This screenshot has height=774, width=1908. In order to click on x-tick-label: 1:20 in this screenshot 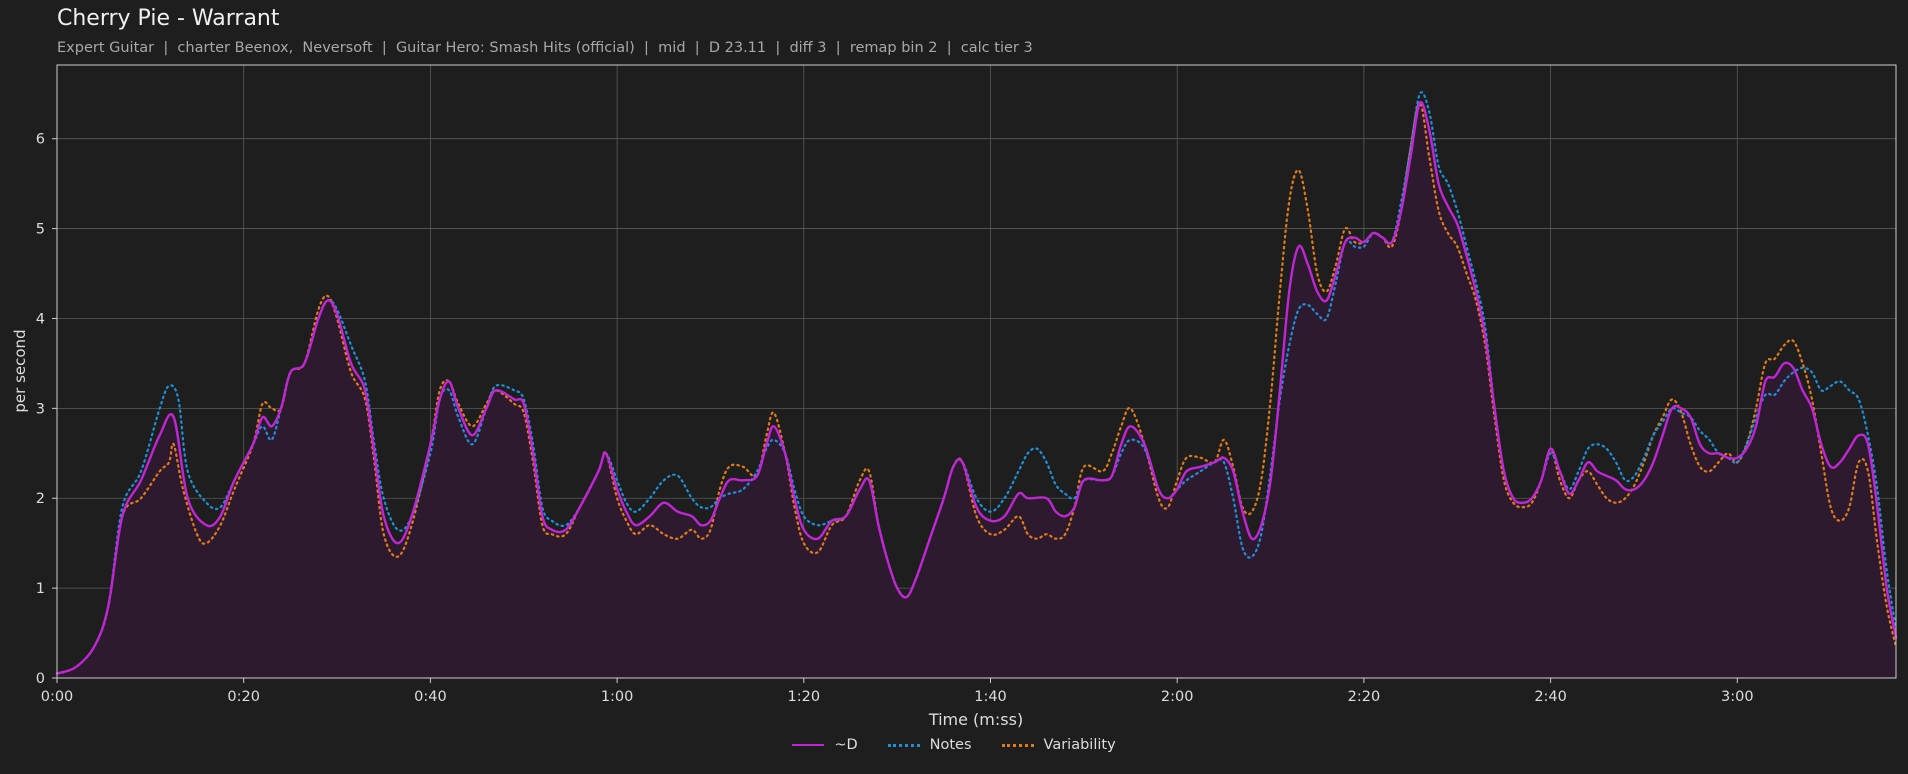, I will do `click(804, 697)`.